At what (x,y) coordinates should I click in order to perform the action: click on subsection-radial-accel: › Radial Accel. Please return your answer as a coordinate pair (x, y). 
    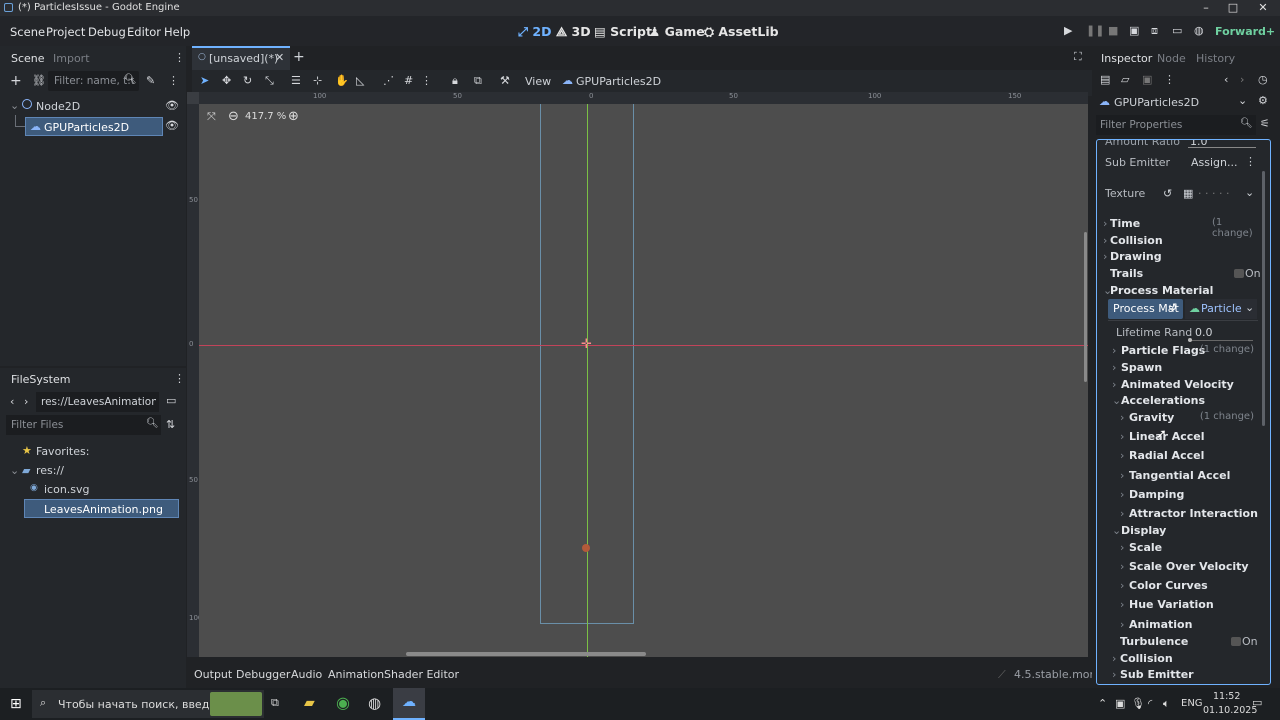
    Looking at the image, I should click on (1187, 457).